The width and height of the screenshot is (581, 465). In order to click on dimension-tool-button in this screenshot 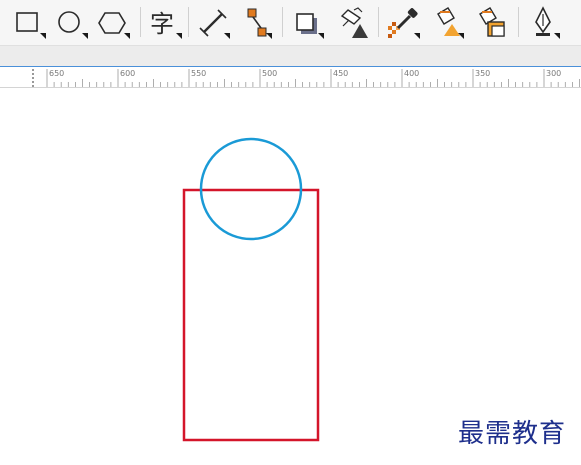, I will do `click(213, 23)`.